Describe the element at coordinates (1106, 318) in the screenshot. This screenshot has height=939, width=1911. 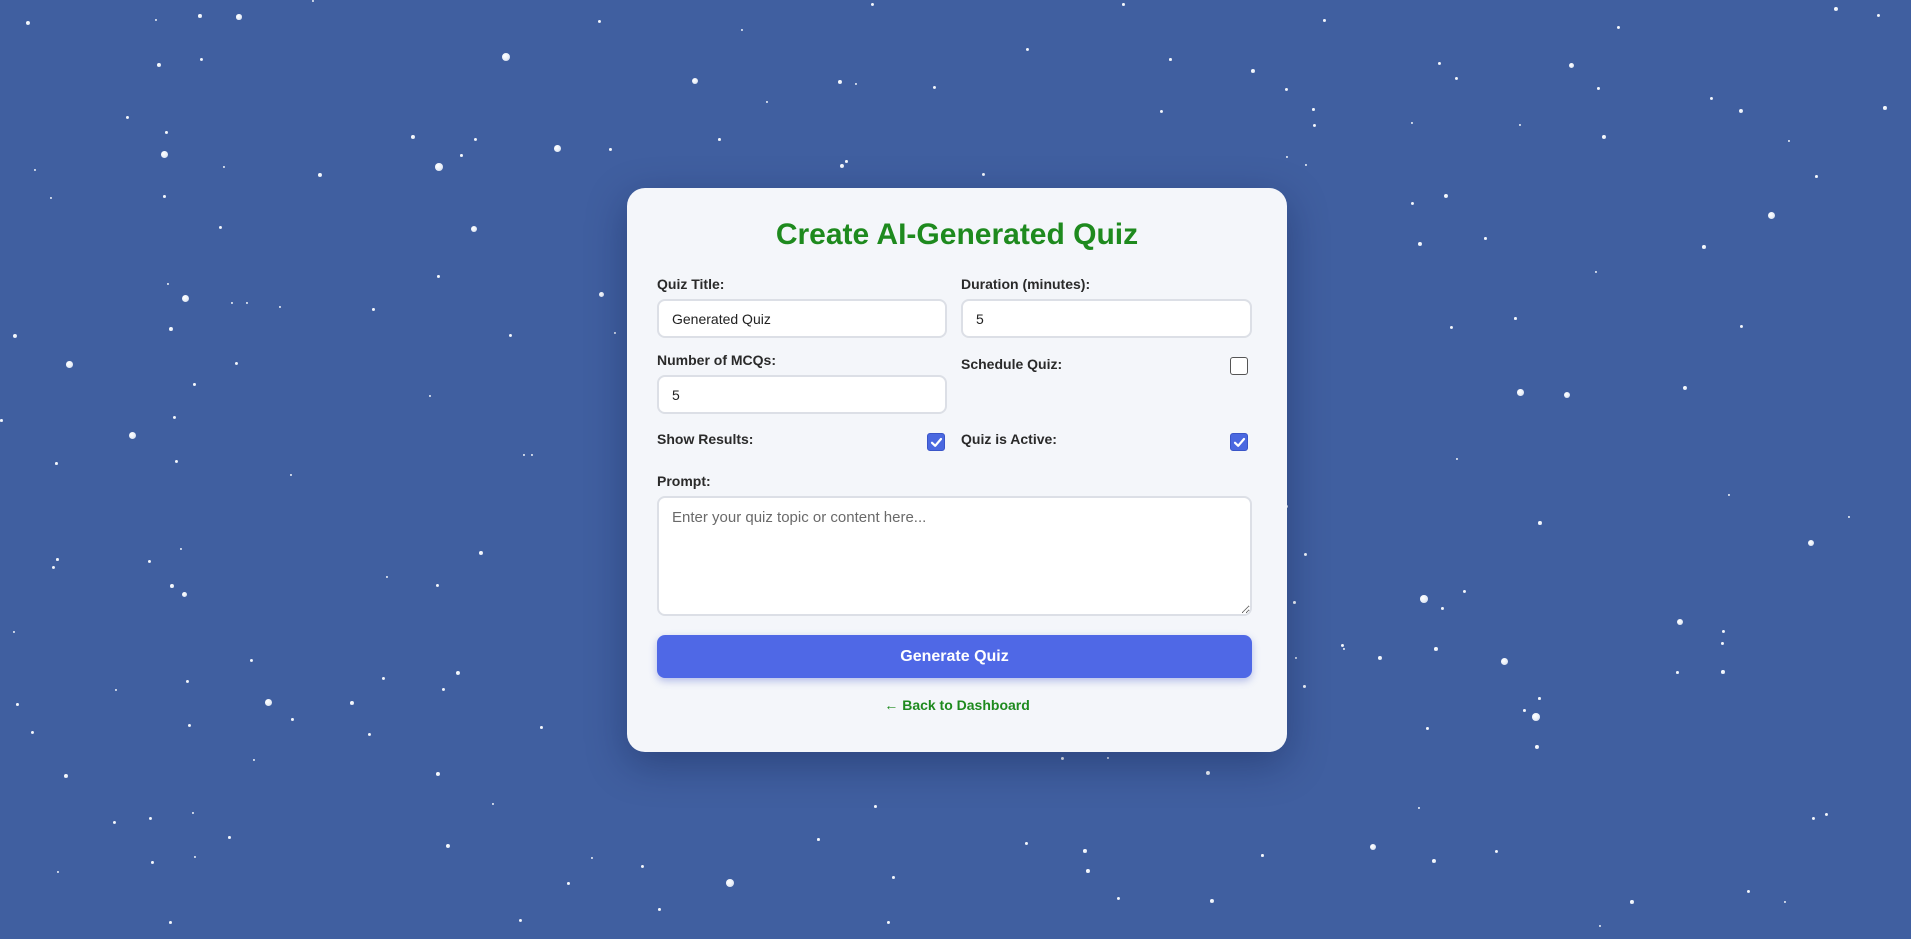
I see `duration-input` at that location.